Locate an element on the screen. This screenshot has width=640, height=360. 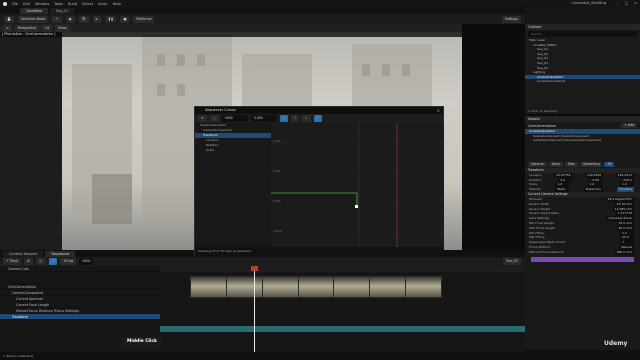
curve-tool-button: ⌇ is located at coordinates (295, 118).